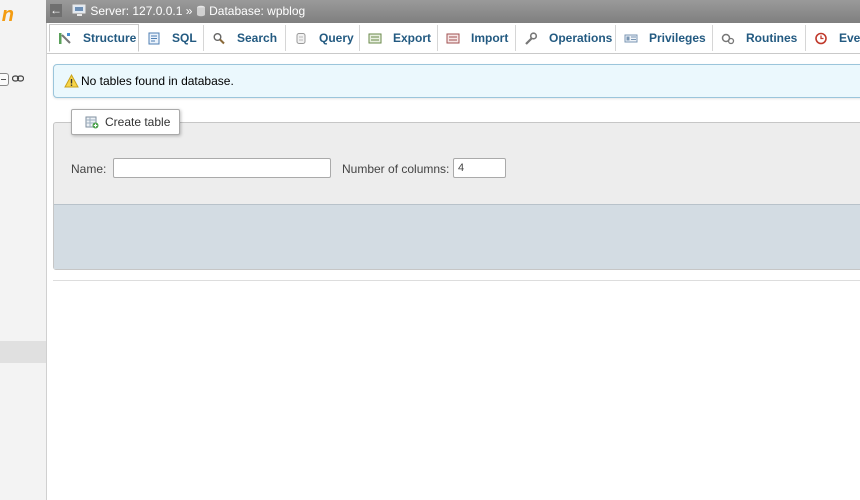 The width and height of the screenshot is (860, 500). What do you see at coordinates (301, 38) in the screenshot?
I see `query-icon` at bounding box center [301, 38].